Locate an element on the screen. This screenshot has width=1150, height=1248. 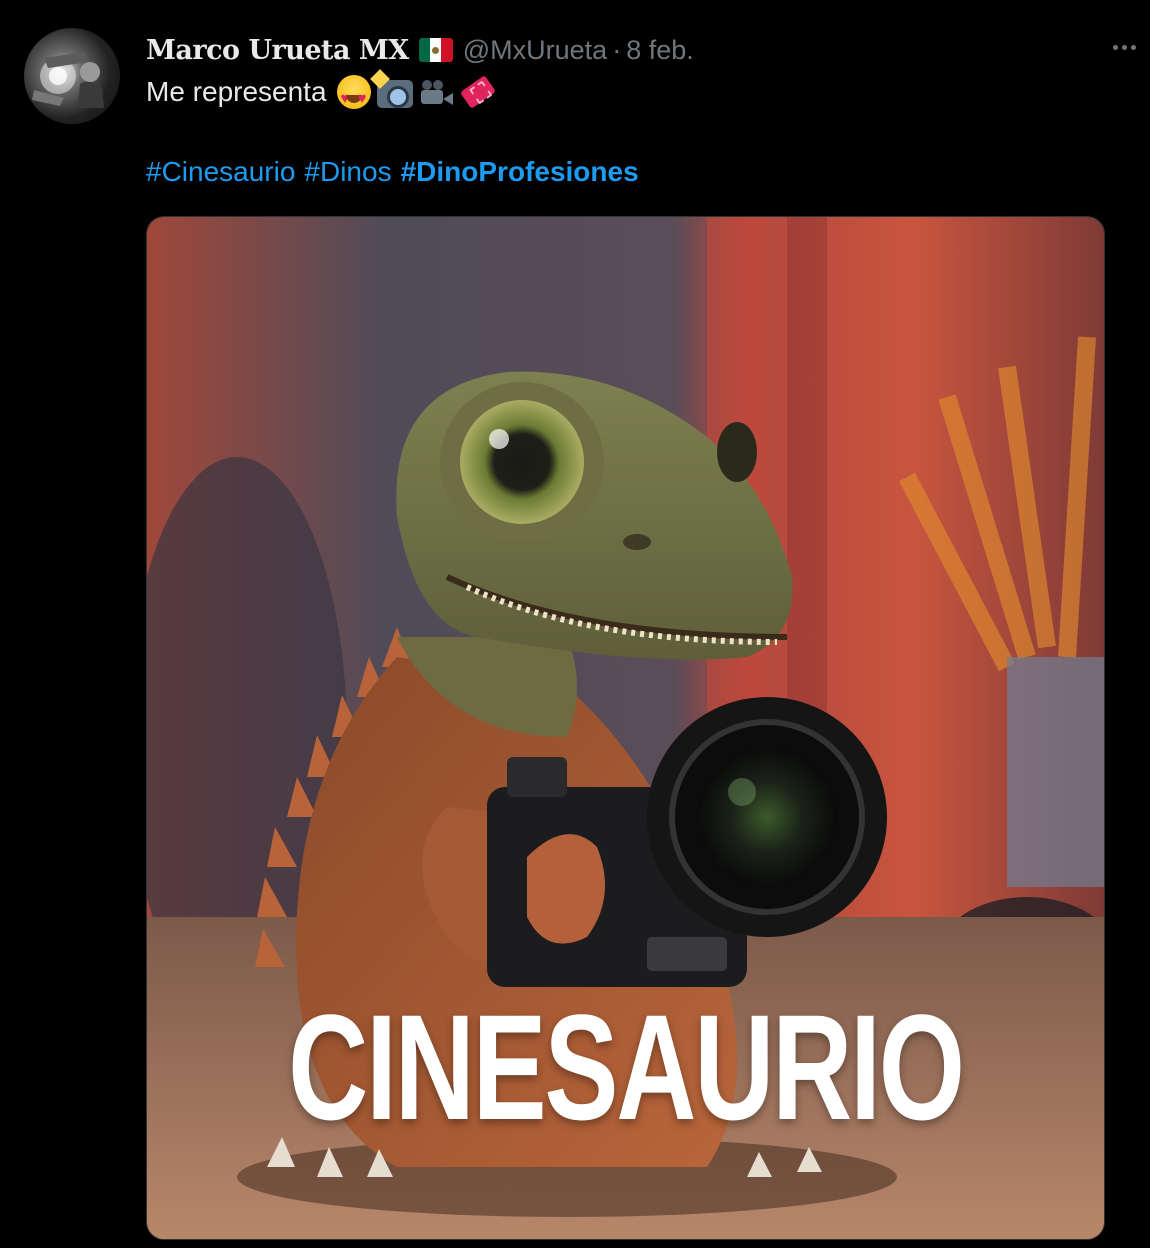
hashtag-dinos: #Dinos is located at coordinates (347, 172).